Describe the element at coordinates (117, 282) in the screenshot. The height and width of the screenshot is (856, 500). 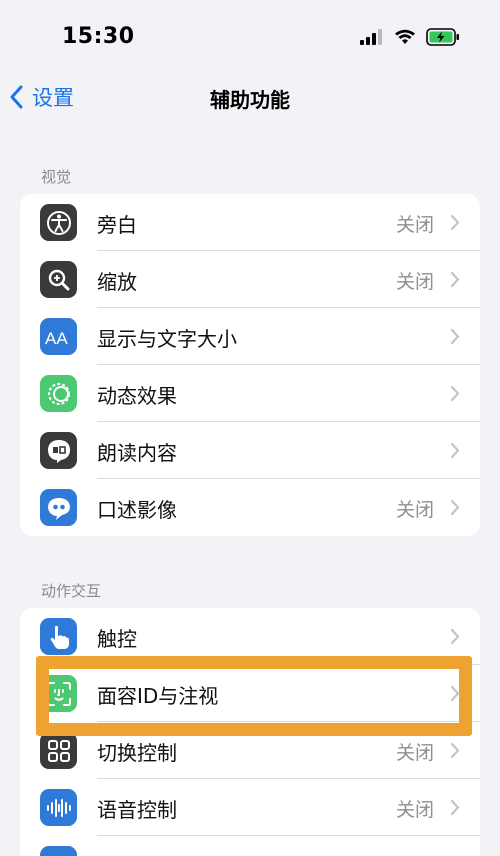
I see `row-label: 缩放` at that location.